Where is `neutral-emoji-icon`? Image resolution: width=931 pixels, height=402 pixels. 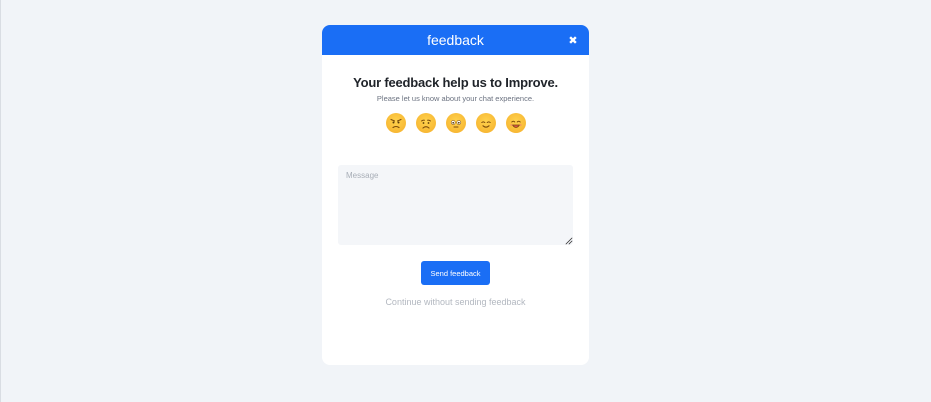 neutral-emoji-icon is located at coordinates (455, 123).